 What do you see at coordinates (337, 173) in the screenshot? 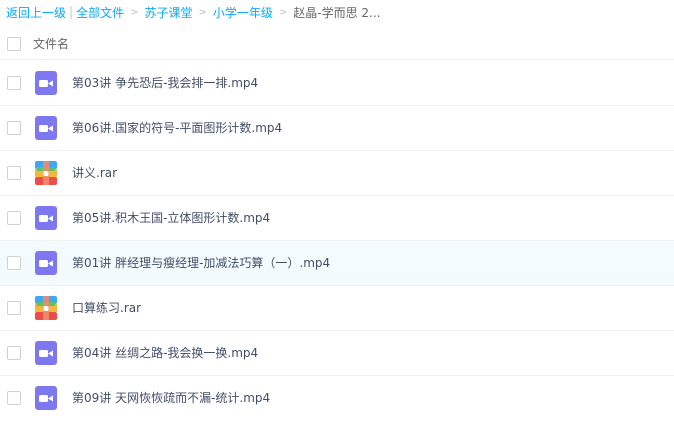
I see `file-row: 讲义.rar` at bounding box center [337, 173].